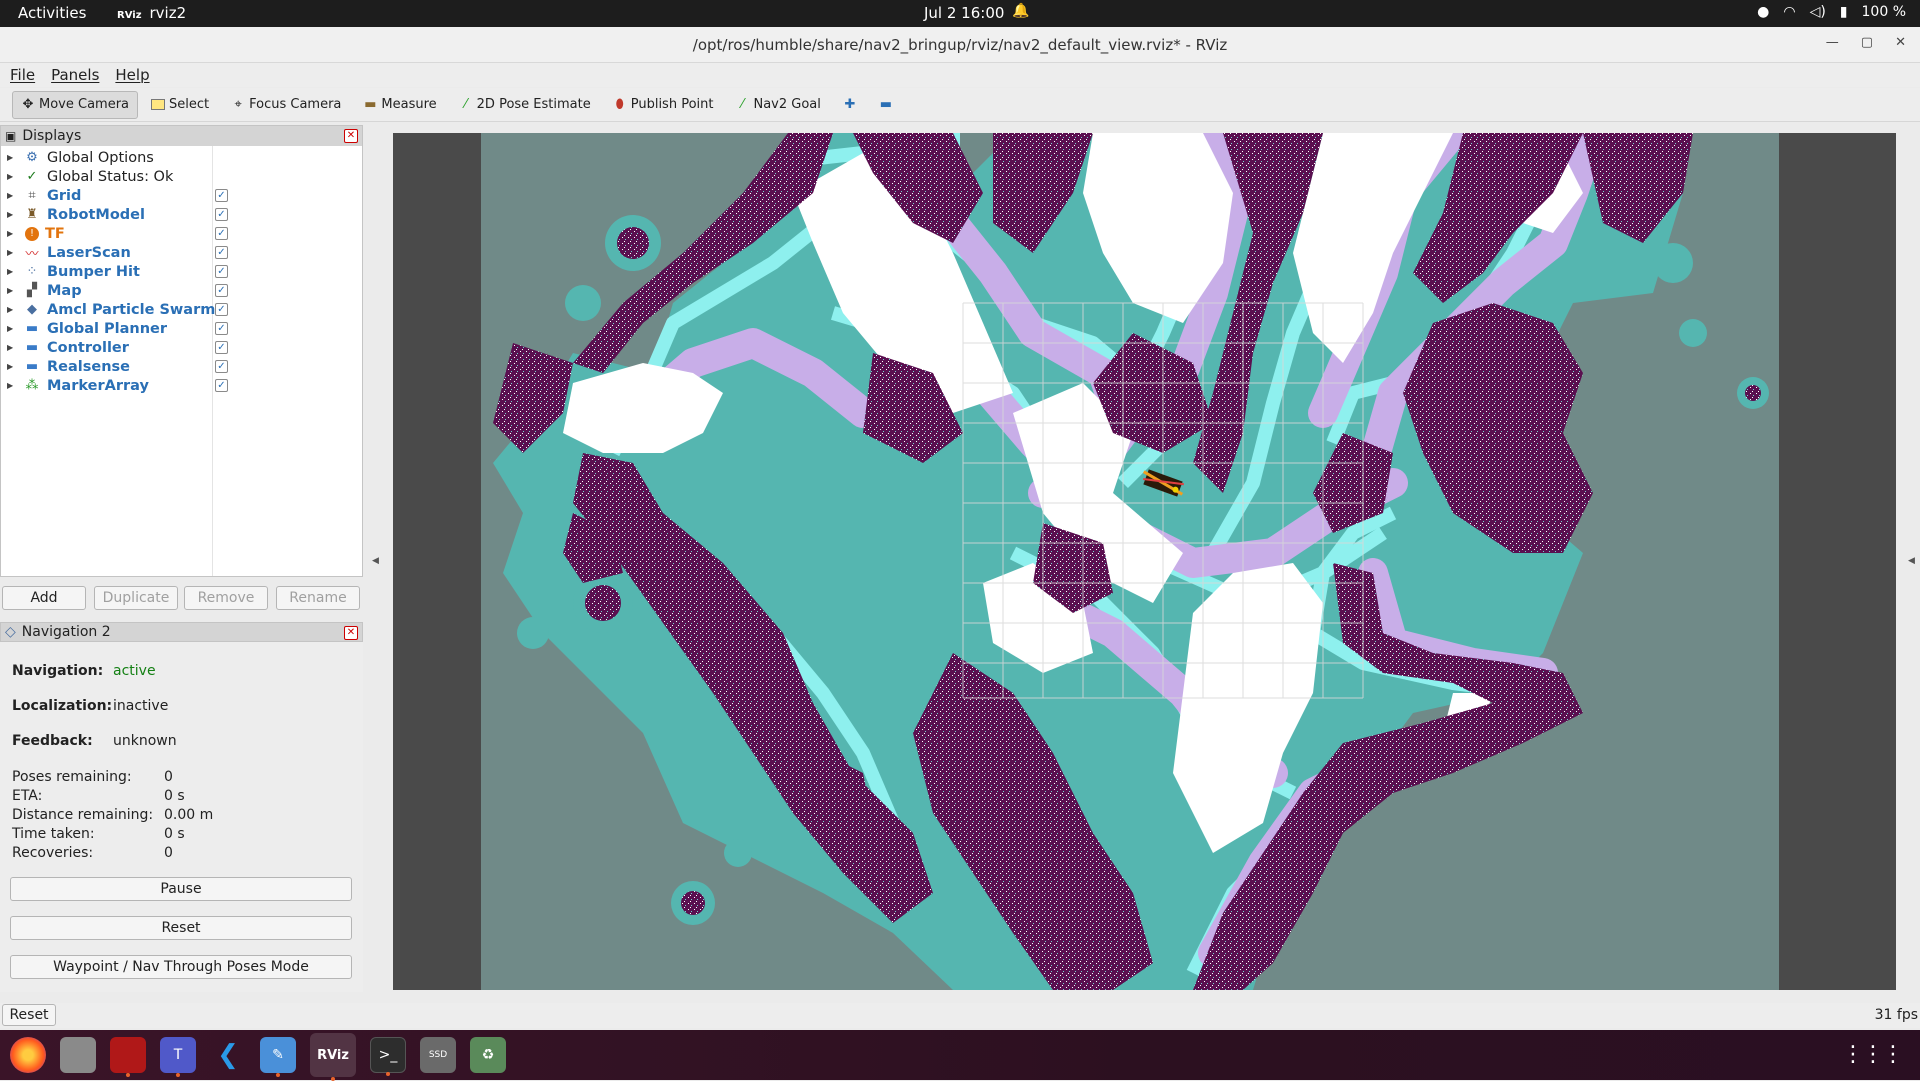 The height and width of the screenshot is (1081, 1920). I want to click on map-checkbox: ✓, so click(221, 290).